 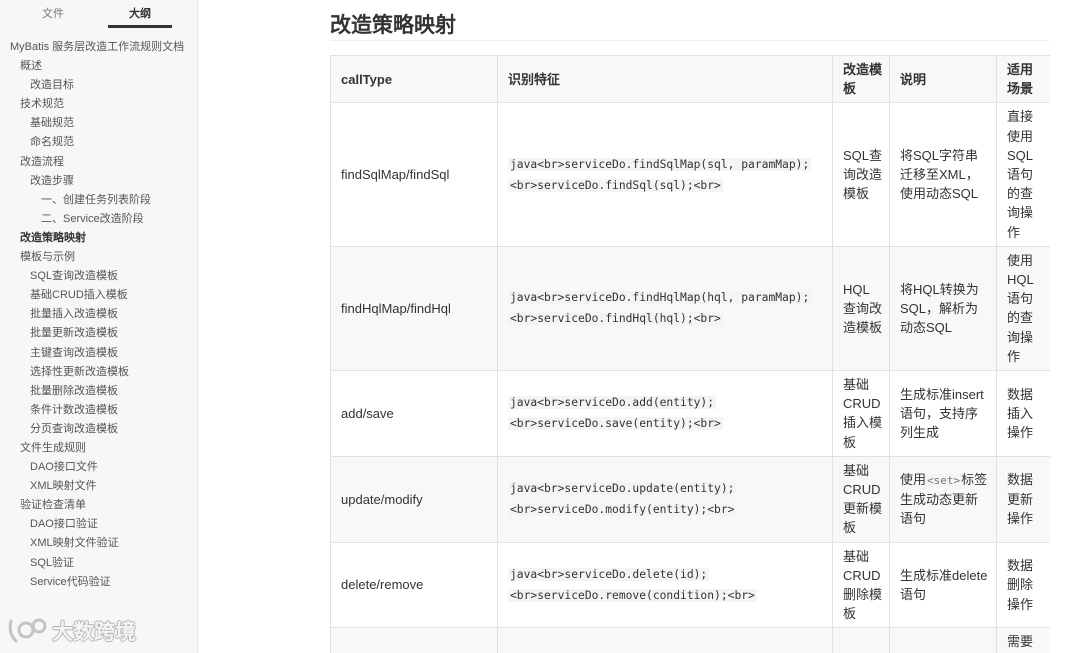 I want to click on outline-item: 基础CRUD插入模板, so click(x=98, y=295).